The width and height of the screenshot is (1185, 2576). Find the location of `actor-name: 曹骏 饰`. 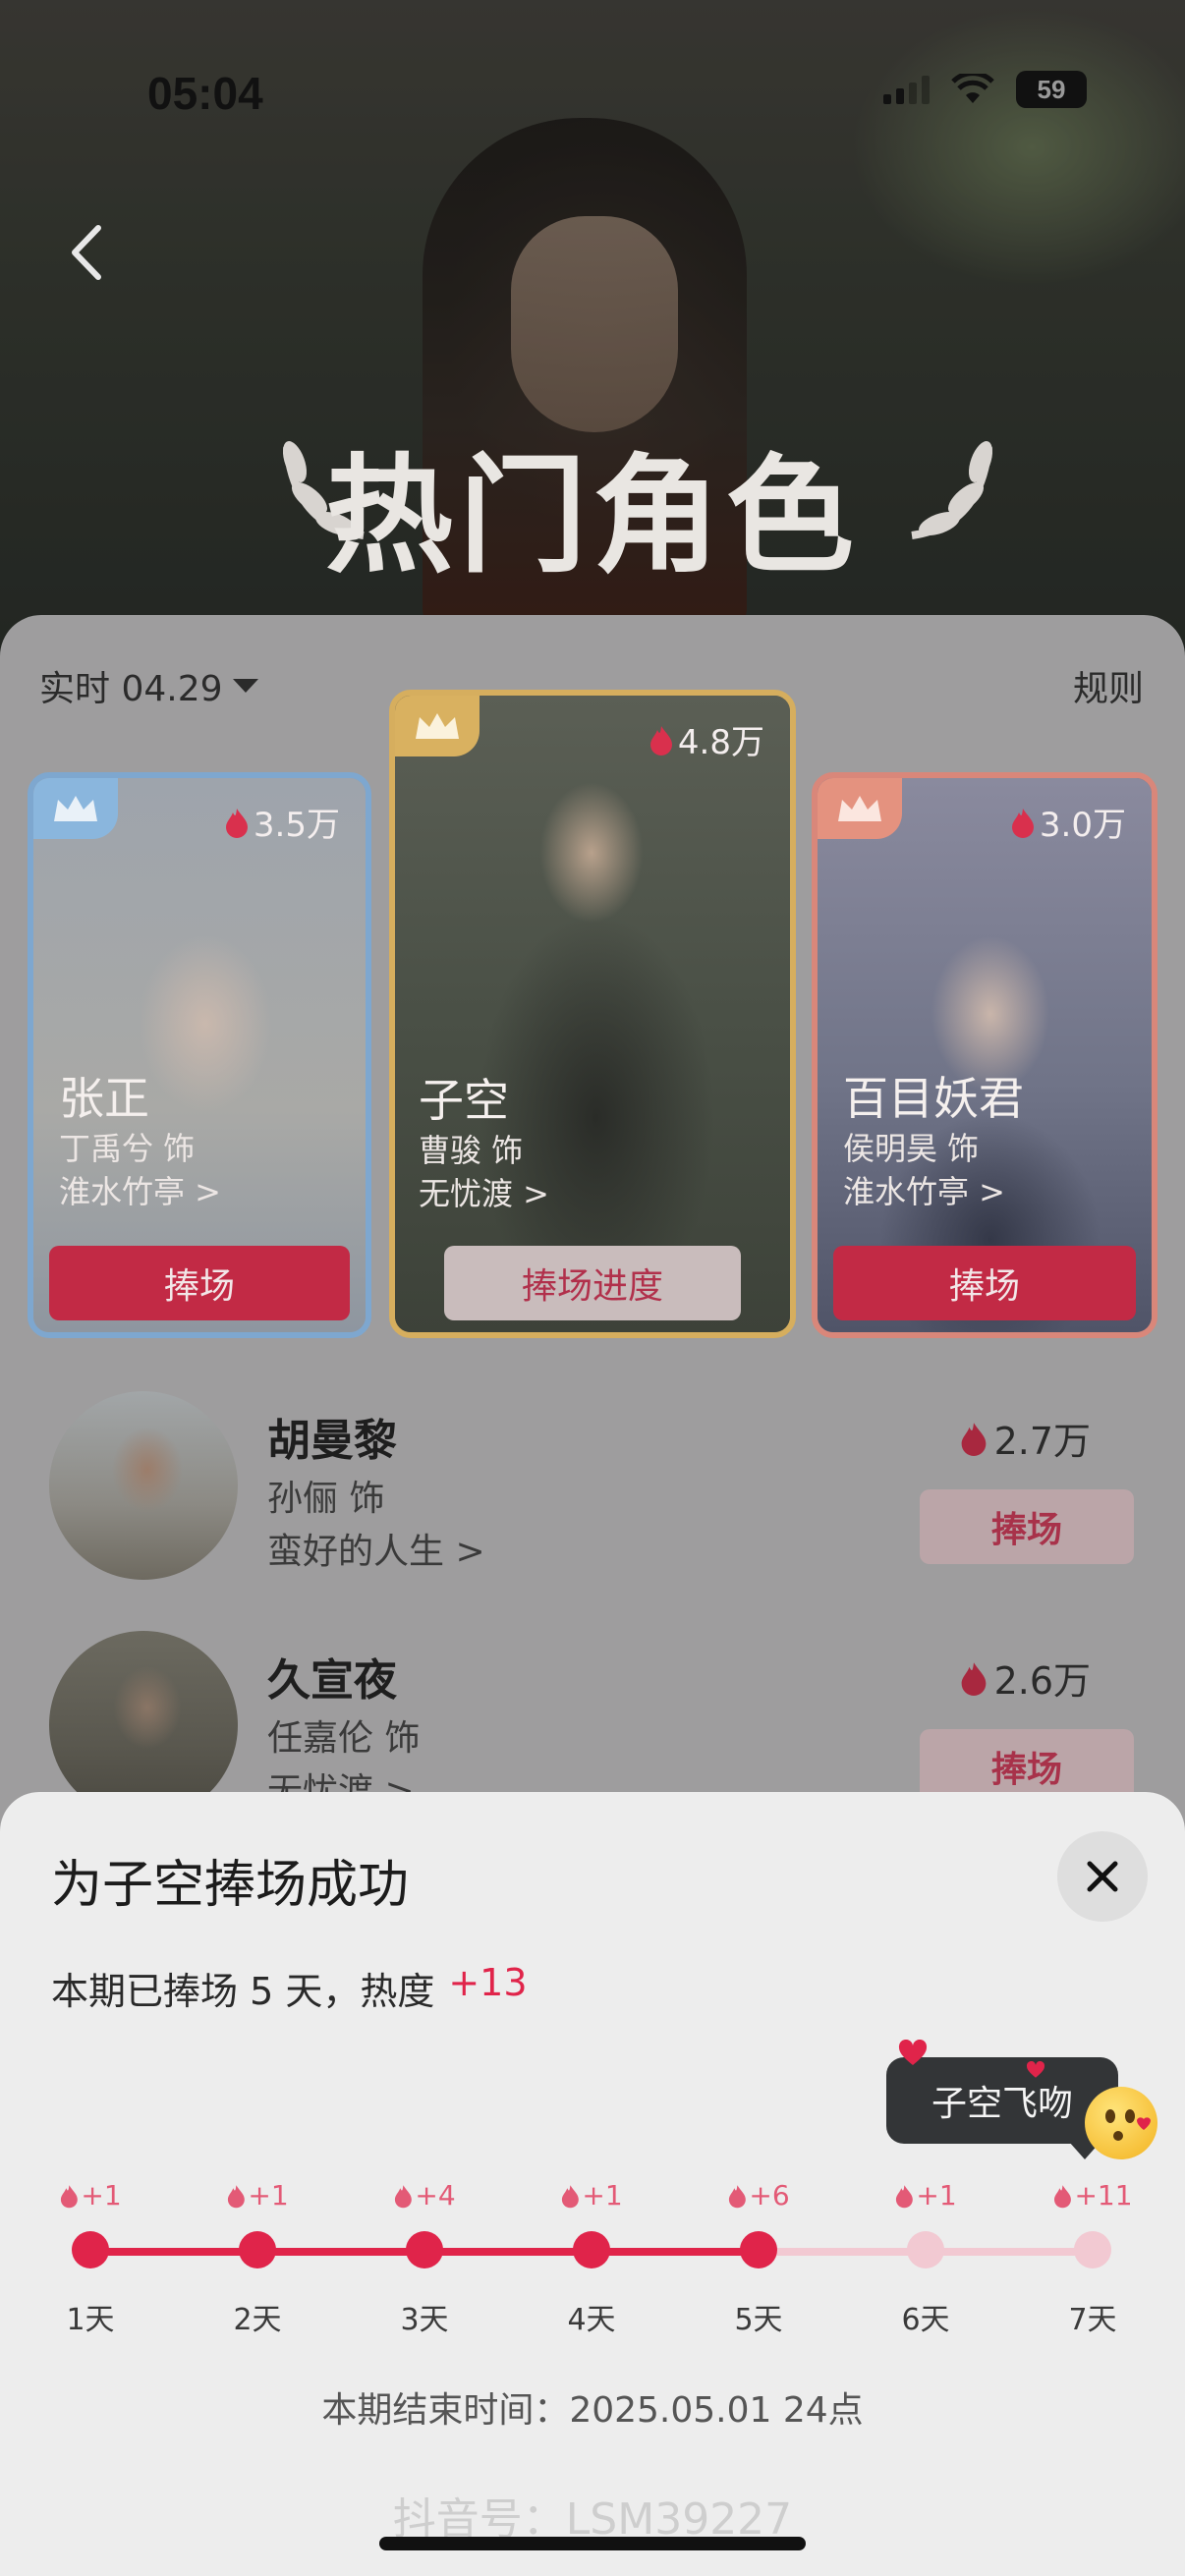

actor-name: 曹骏 饰 is located at coordinates (472, 1150).